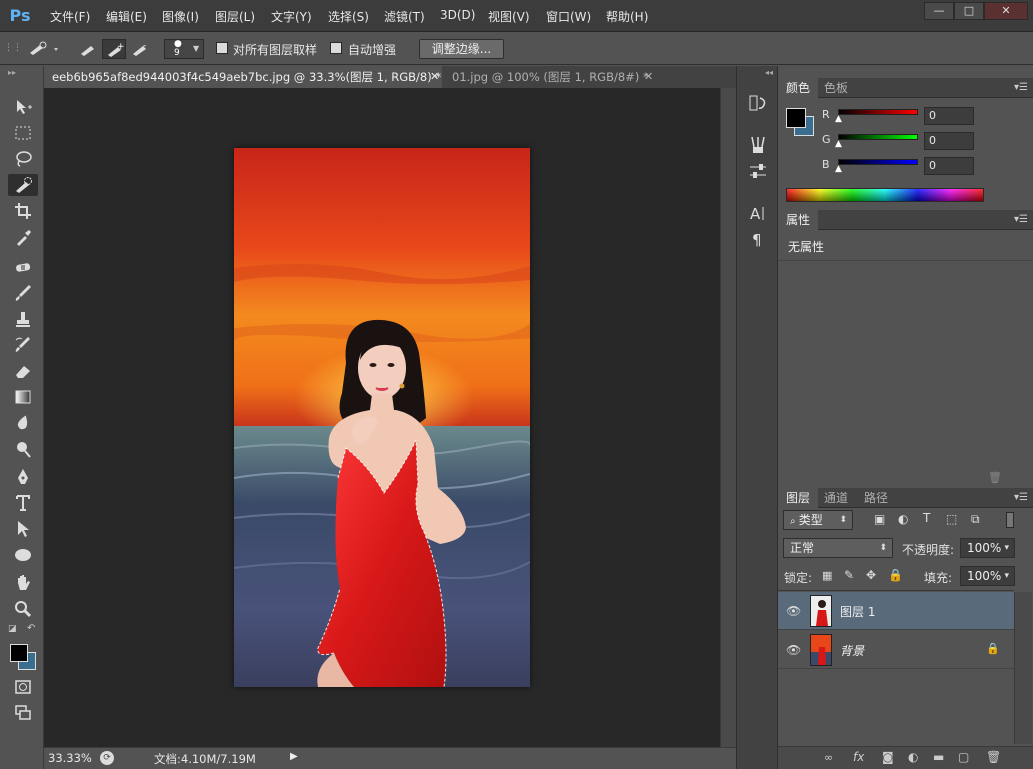 The image size is (1033, 769). What do you see at coordinates (878, 137) in the screenshot?
I see `green-slider` at bounding box center [878, 137].